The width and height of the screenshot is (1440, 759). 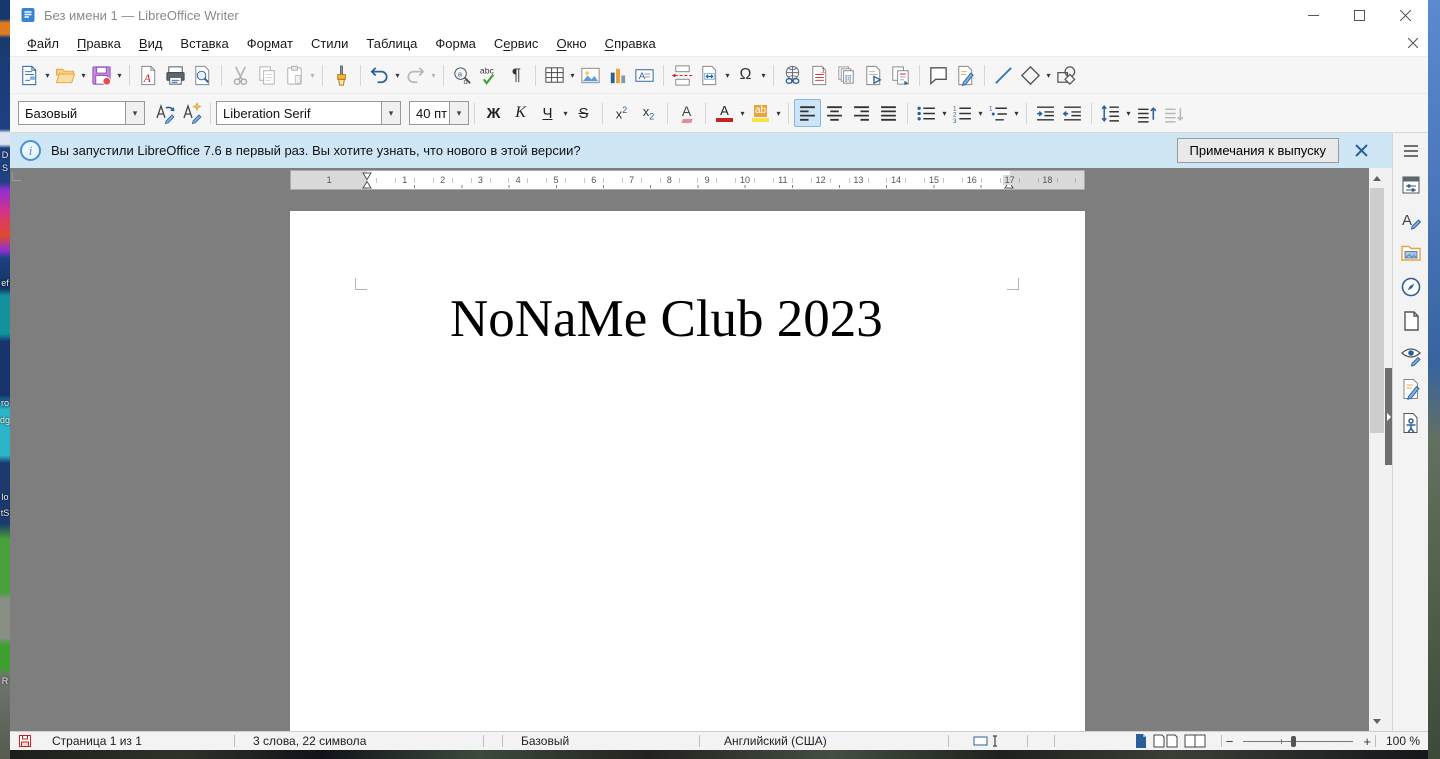 What do you see at coordinates (980, 113) in the screenshot?
I see `numbered-list-dropdown: ▾` at bounding box center [980, 113].